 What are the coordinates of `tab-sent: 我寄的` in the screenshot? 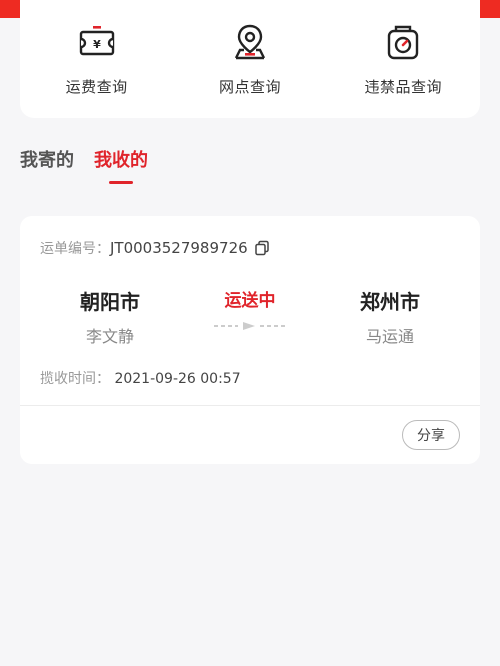 It's located at (47, 159).